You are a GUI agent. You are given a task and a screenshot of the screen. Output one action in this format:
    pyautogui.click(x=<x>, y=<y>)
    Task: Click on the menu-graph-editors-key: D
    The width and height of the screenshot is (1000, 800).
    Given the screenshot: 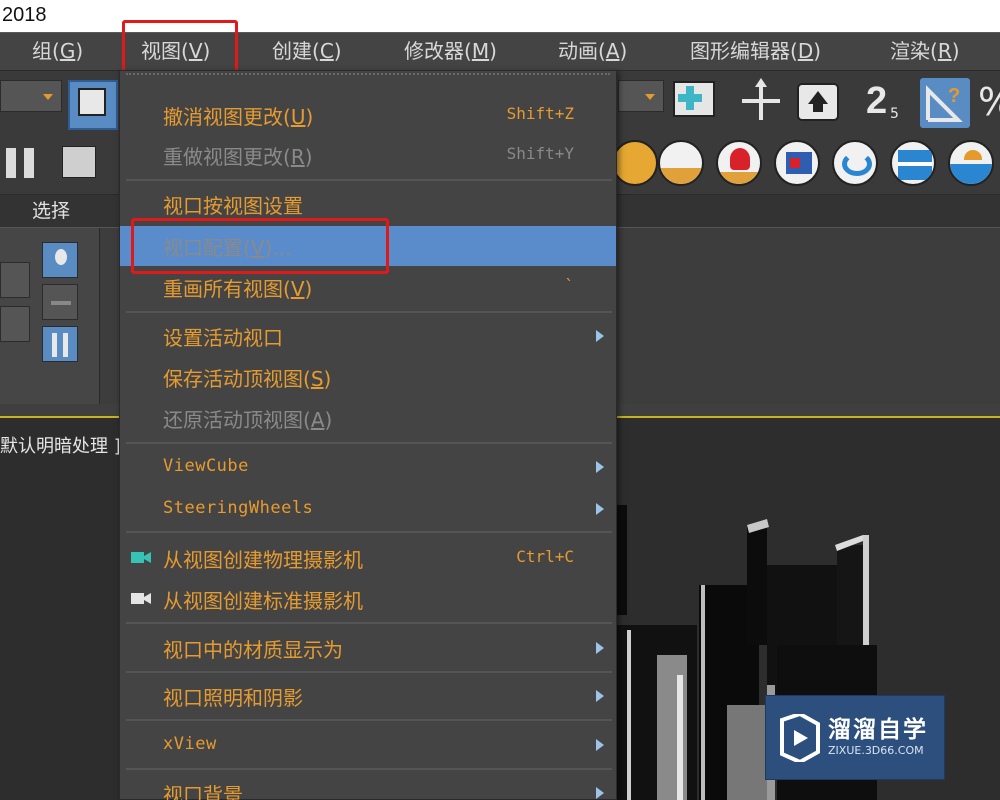 What is the action you would take?
    pyautogui.click(x=805, y=51)
    